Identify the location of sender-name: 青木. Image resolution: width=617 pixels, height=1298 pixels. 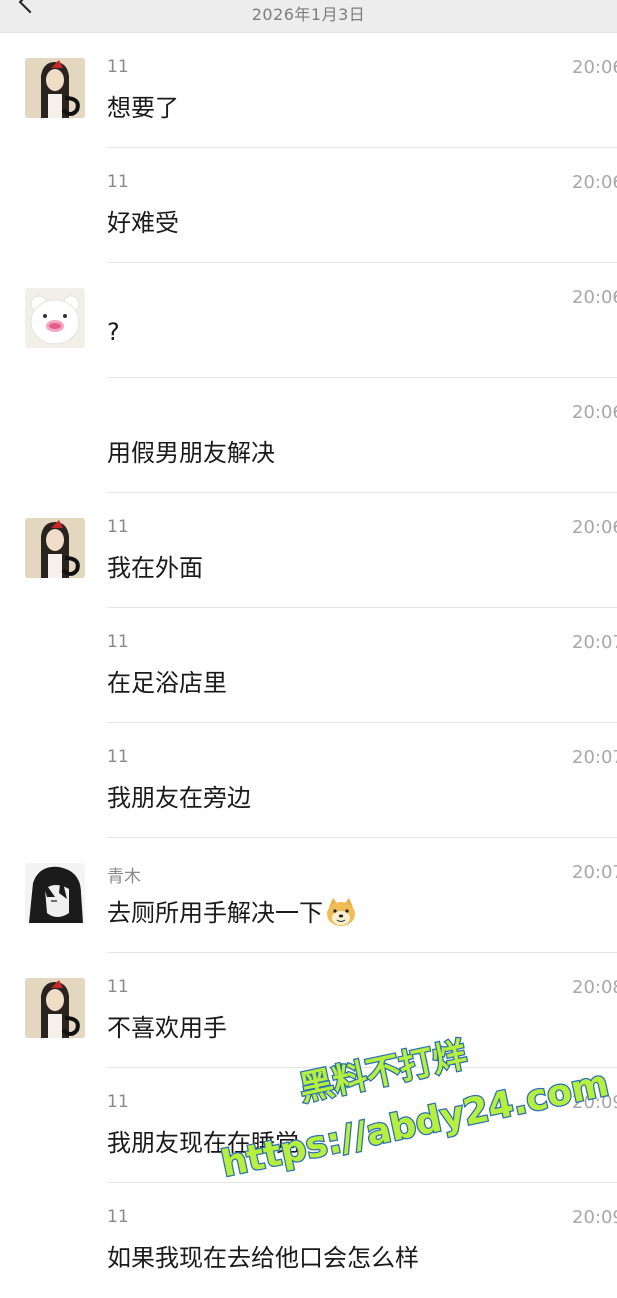
(124, 877).